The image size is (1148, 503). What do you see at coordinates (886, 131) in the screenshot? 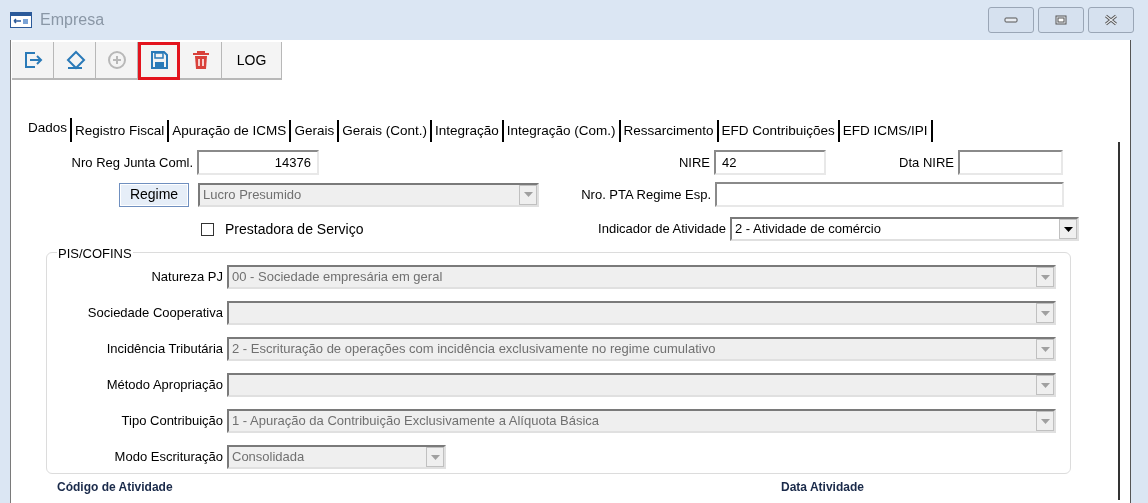
I see `tab: EFD ICMS/IPI` at bounding box center [886, 131].